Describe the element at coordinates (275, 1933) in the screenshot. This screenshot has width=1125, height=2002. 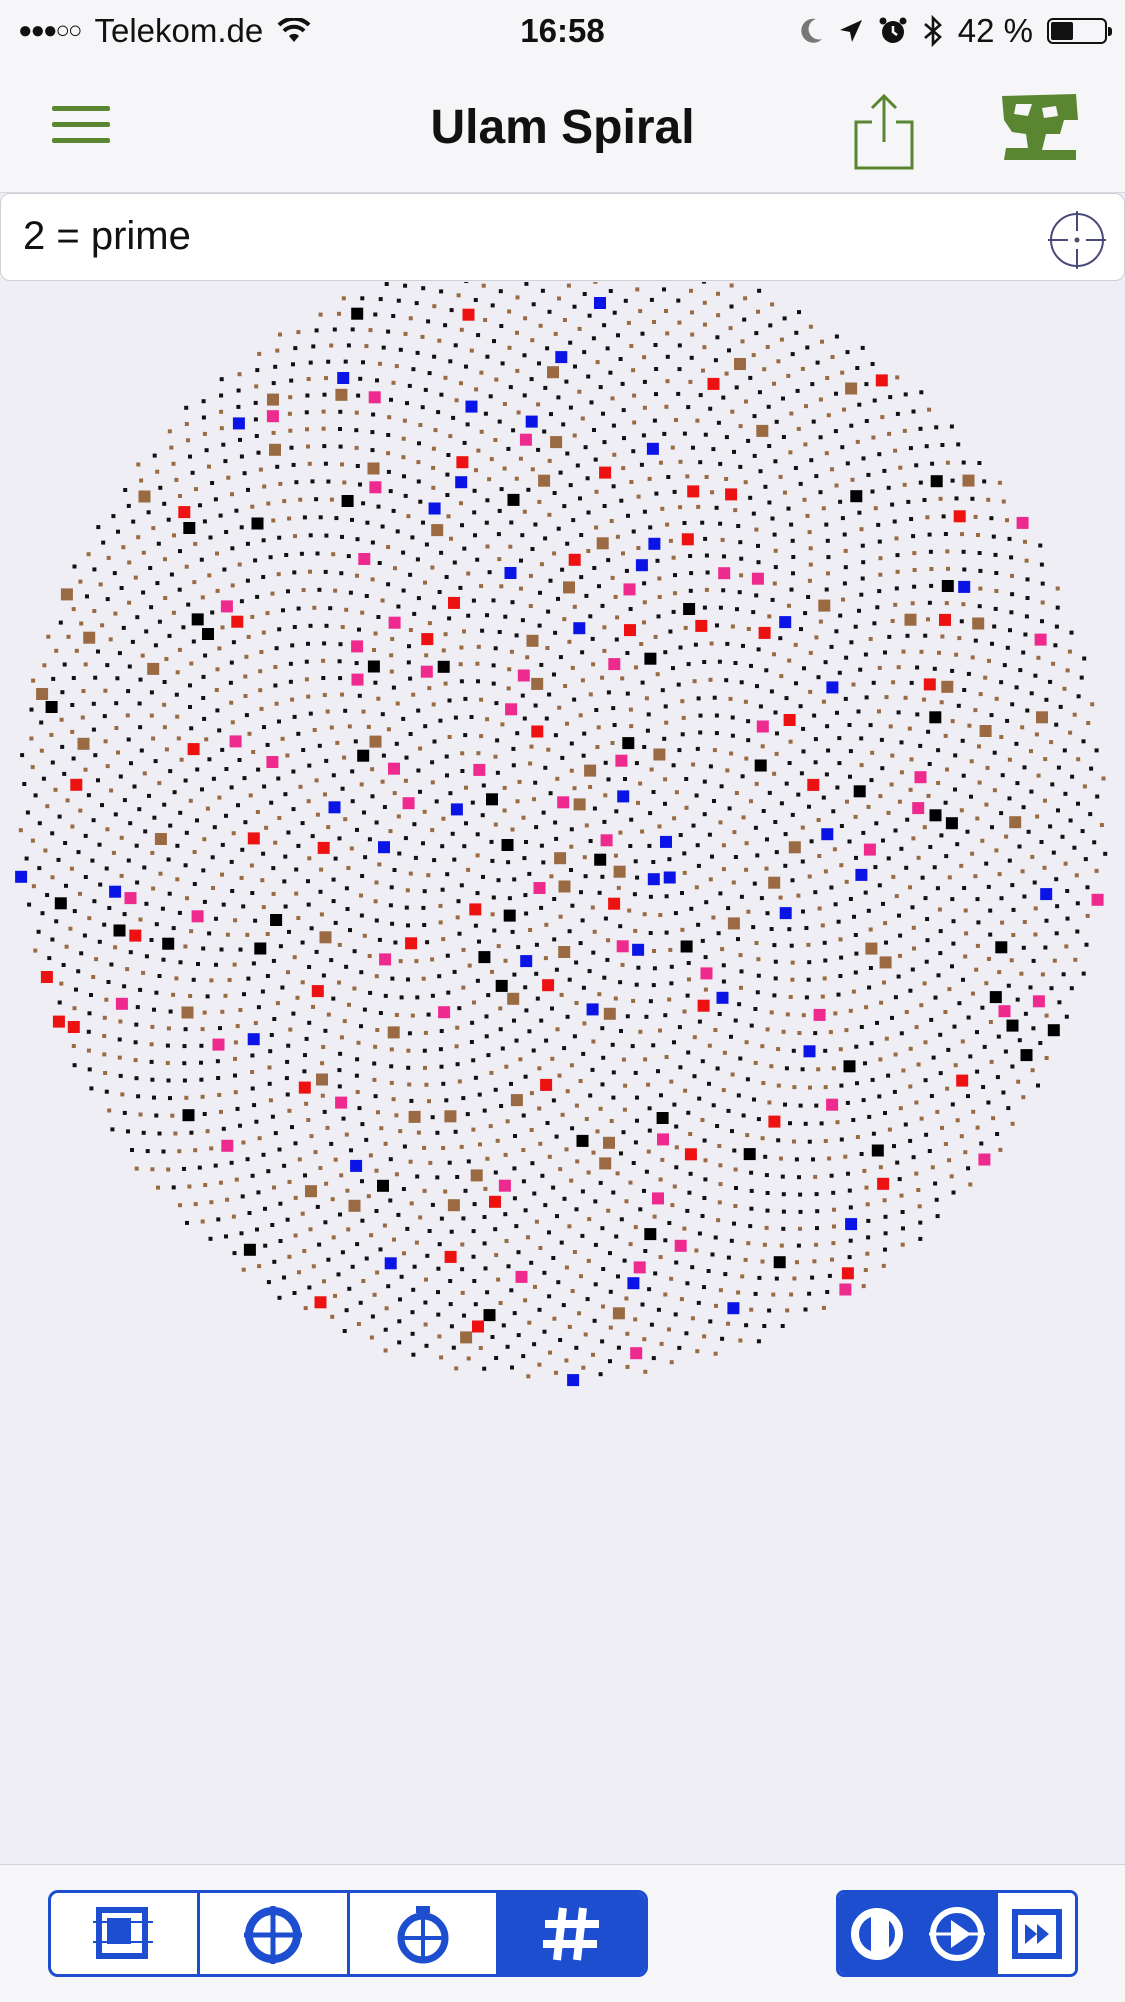
I see `crosshair-target-icon` at that location.